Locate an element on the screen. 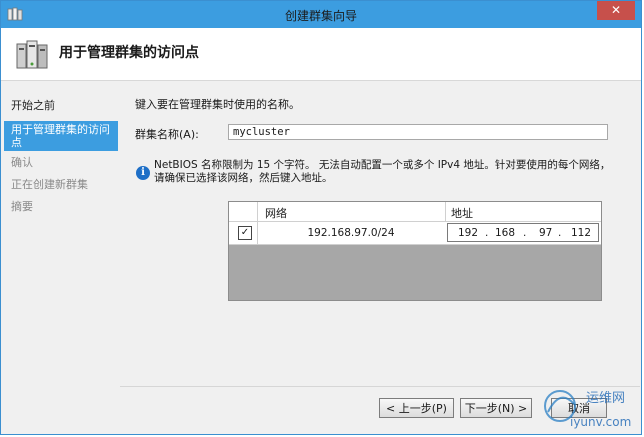 The width and height of the screenshot is (644, 437). info-icon: i is located at coordinates (143, 173).